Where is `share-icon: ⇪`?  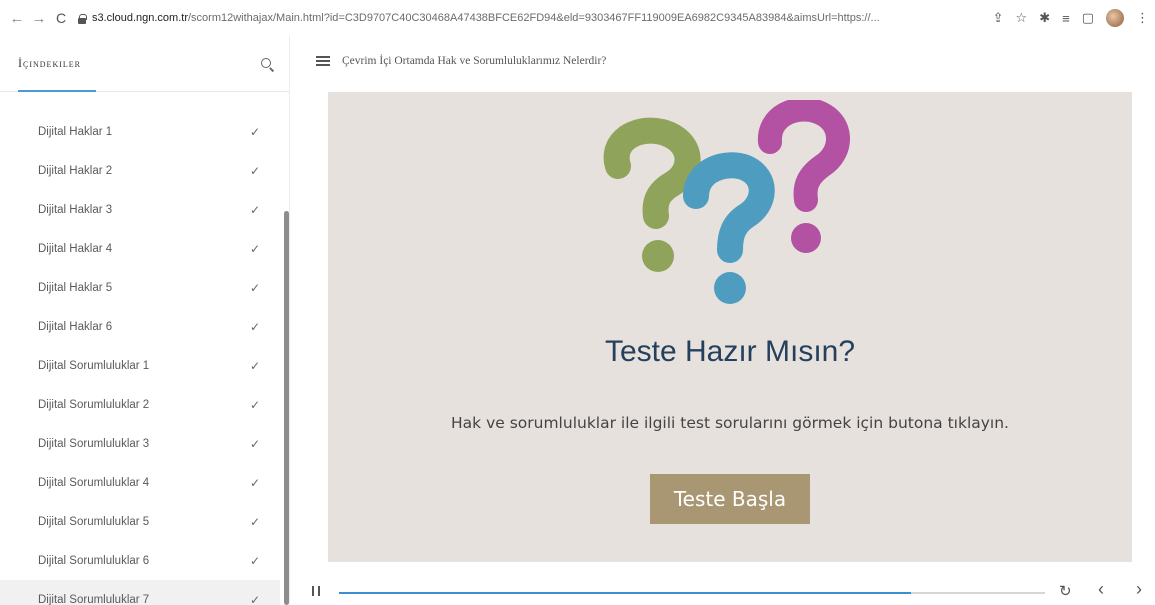
share-icon: ⇪ is located at coordinates (998, 18).